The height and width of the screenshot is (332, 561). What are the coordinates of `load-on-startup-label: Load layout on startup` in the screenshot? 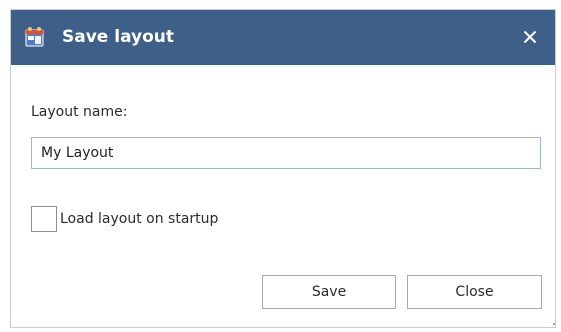 It's located at (139, 219).